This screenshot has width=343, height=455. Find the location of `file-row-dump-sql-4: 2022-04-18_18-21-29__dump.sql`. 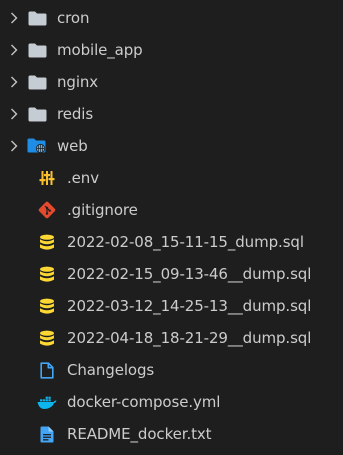

file-row-dump-sql-4: 2022-04-18_18-21-29__dump.sql is located at coordinates (171, 338).